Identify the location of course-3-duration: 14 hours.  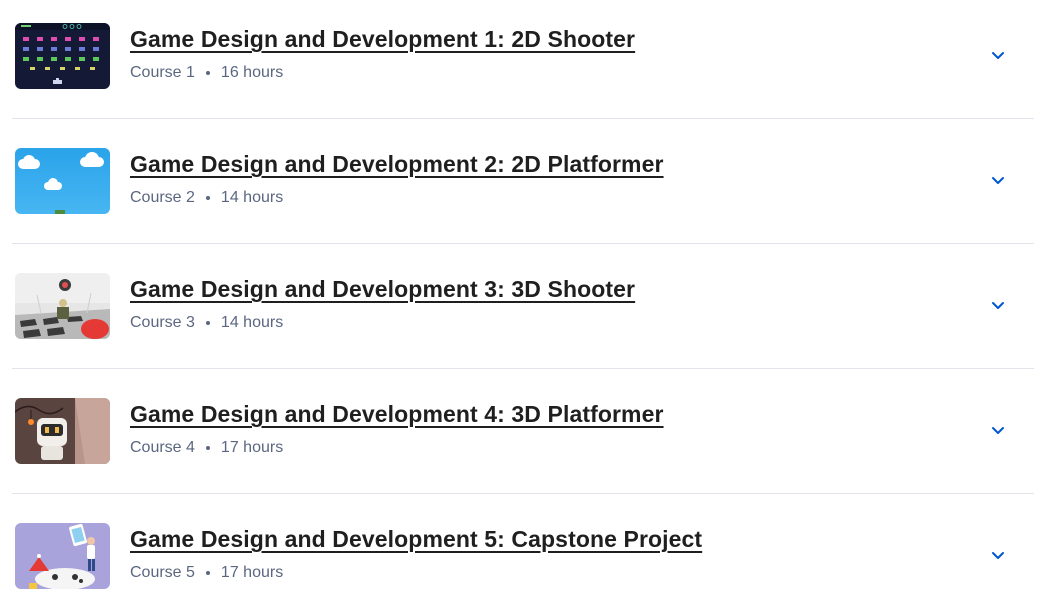
(252, 322).